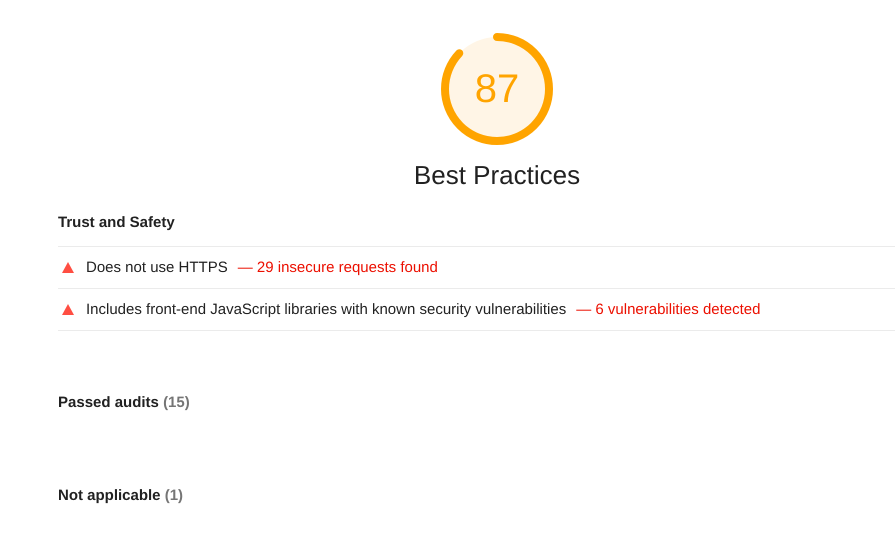 This screenshot has width=895, height=546. I want to click on section-count: (1), so click(174, 495).